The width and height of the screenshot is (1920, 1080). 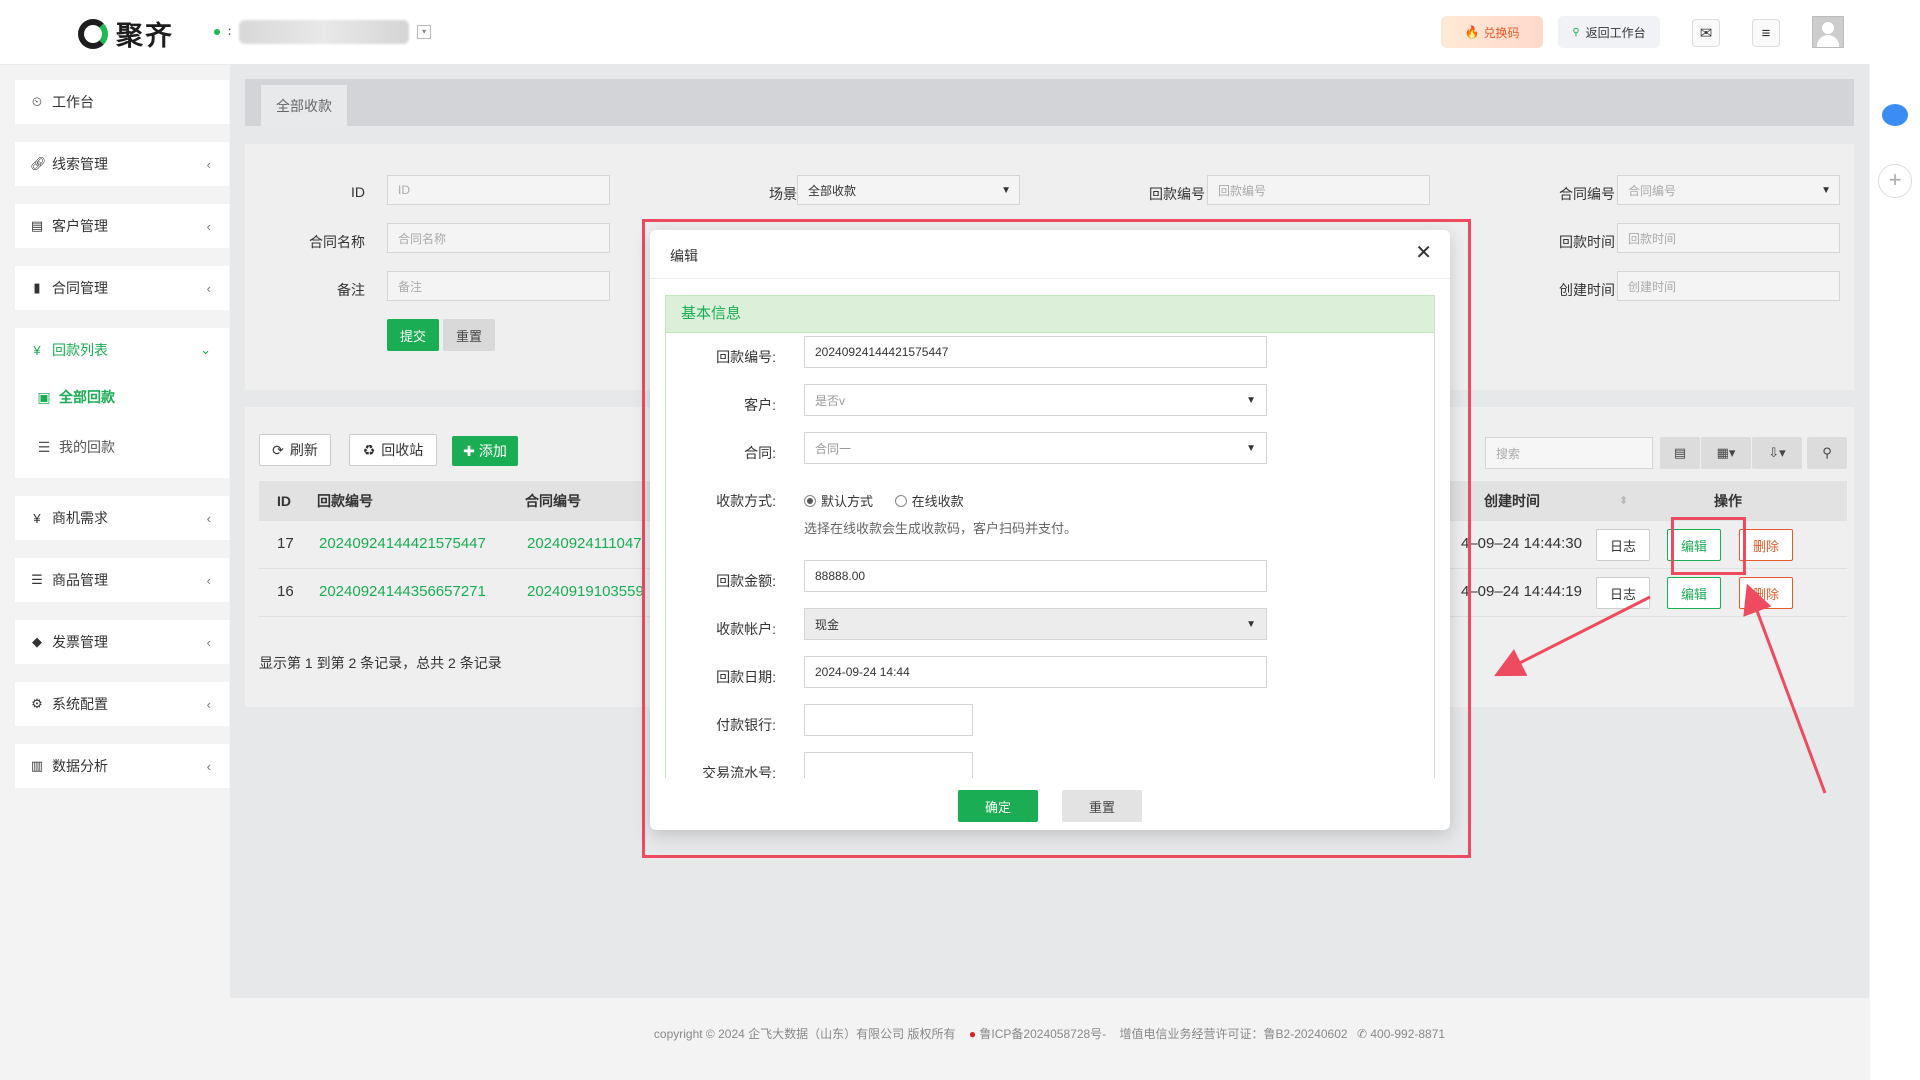 I want to click on annotation-arrows, so click(x=1660, y=688).